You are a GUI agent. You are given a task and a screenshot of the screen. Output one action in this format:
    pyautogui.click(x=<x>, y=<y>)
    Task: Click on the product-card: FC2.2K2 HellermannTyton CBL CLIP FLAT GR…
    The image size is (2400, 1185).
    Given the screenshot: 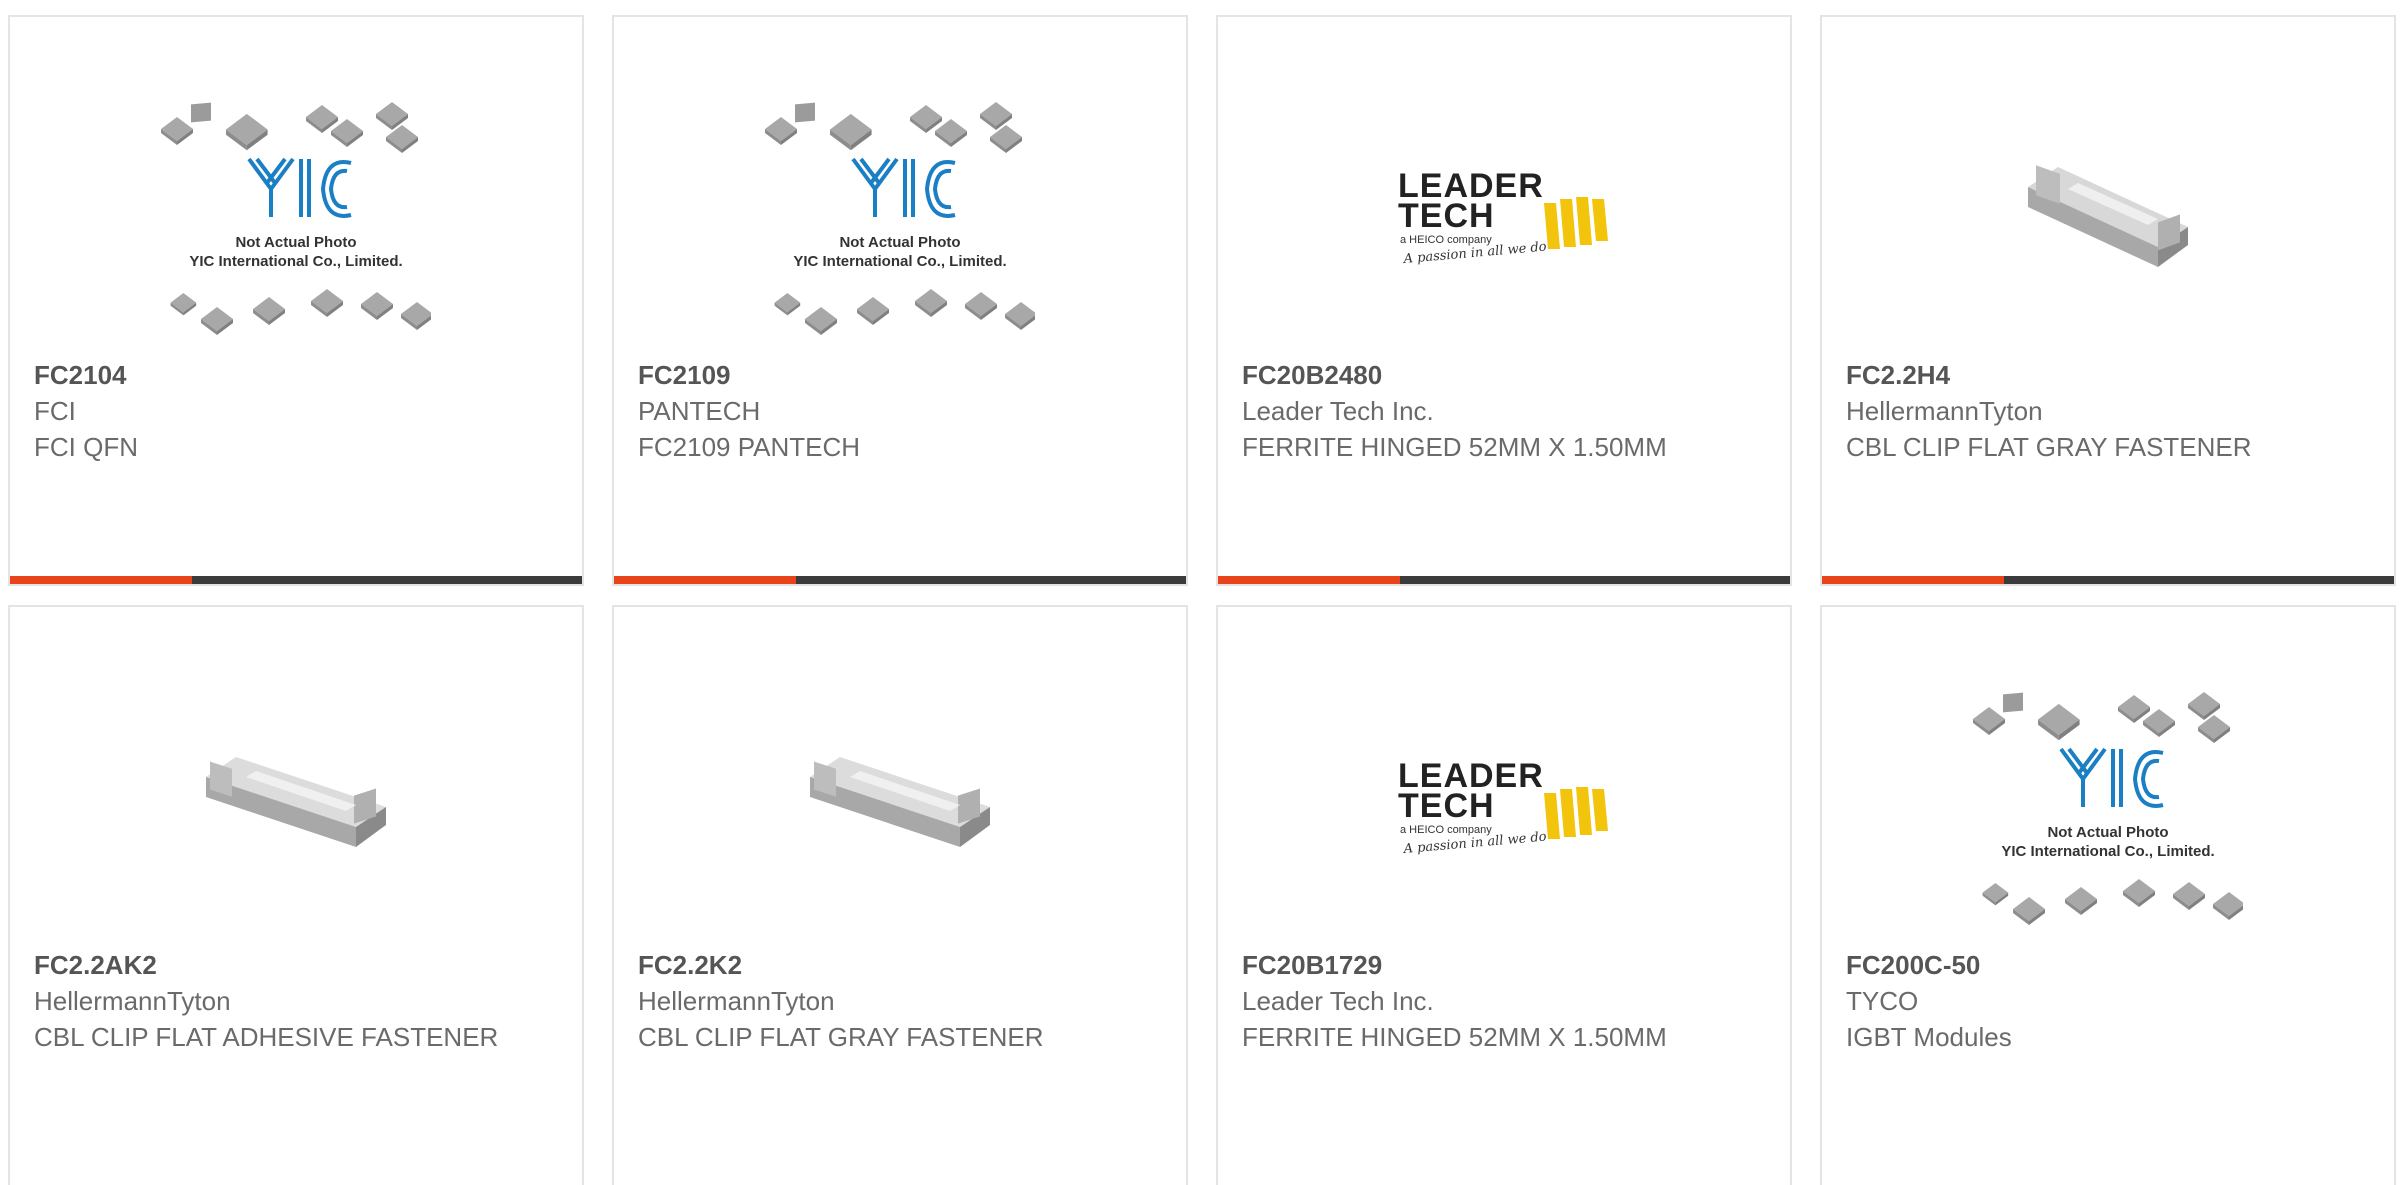 What is the action you would take?
    pyautogui.click(x=900, y=895)
    